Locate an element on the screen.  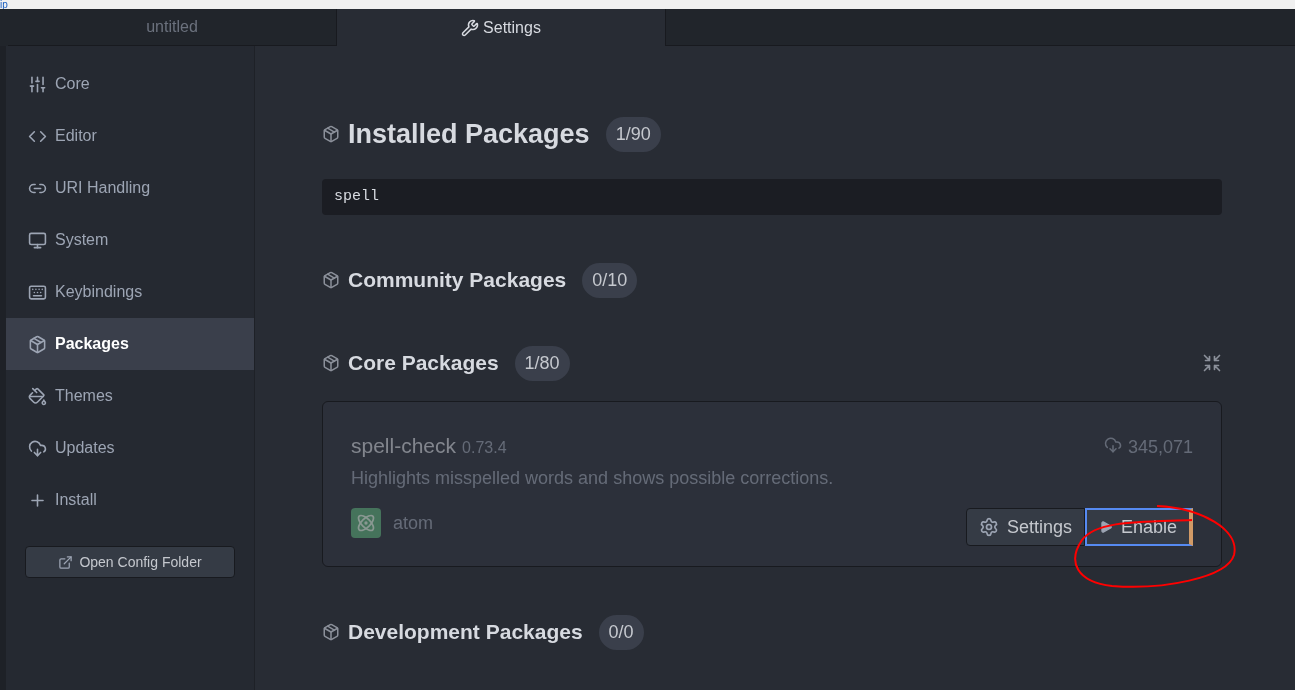
author-avatar is located at coordinates (366, 523).